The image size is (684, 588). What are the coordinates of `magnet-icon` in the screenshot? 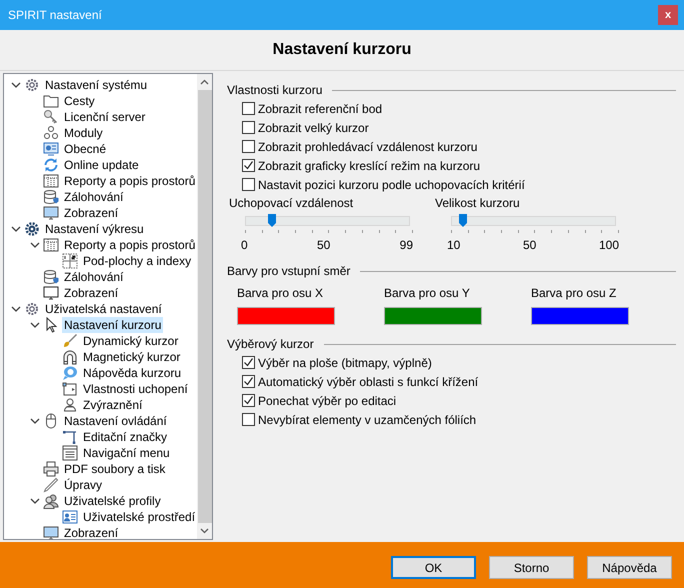 It's located at (70, 357).